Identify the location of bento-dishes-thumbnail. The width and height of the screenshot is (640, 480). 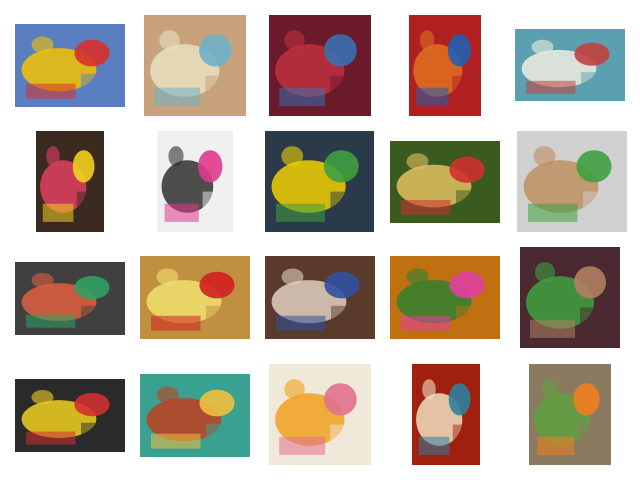
(195, 297).